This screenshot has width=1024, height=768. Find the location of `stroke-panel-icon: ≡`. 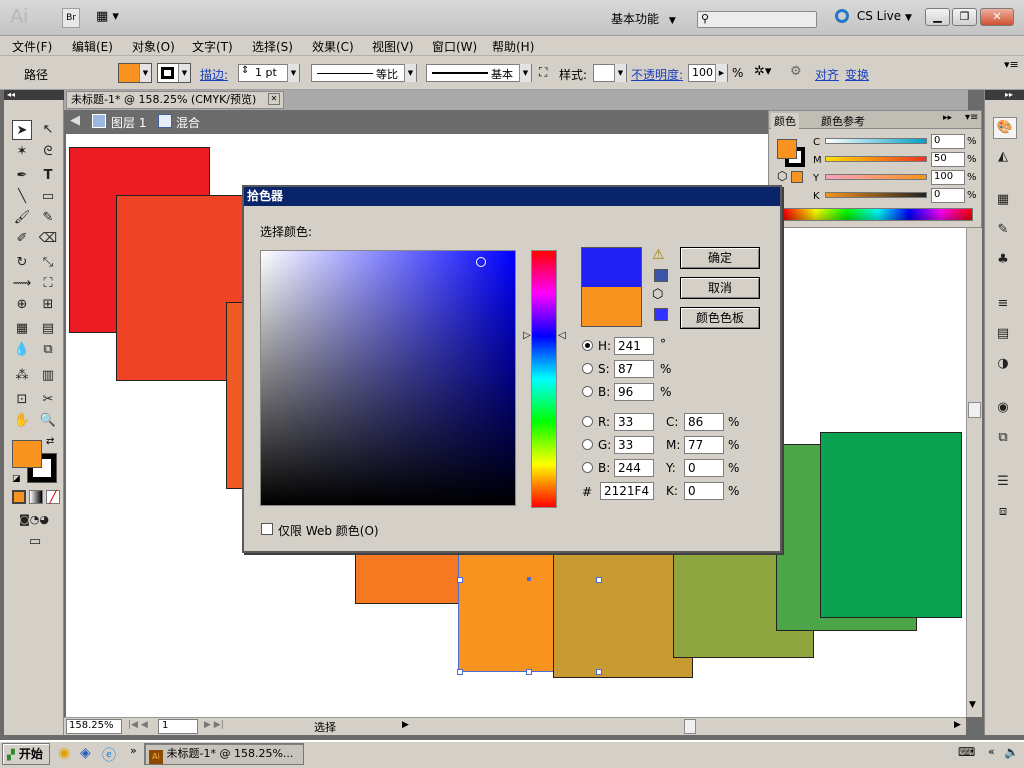

stroke-panel-icon: ≡ is located at coordinates (1003, 304).